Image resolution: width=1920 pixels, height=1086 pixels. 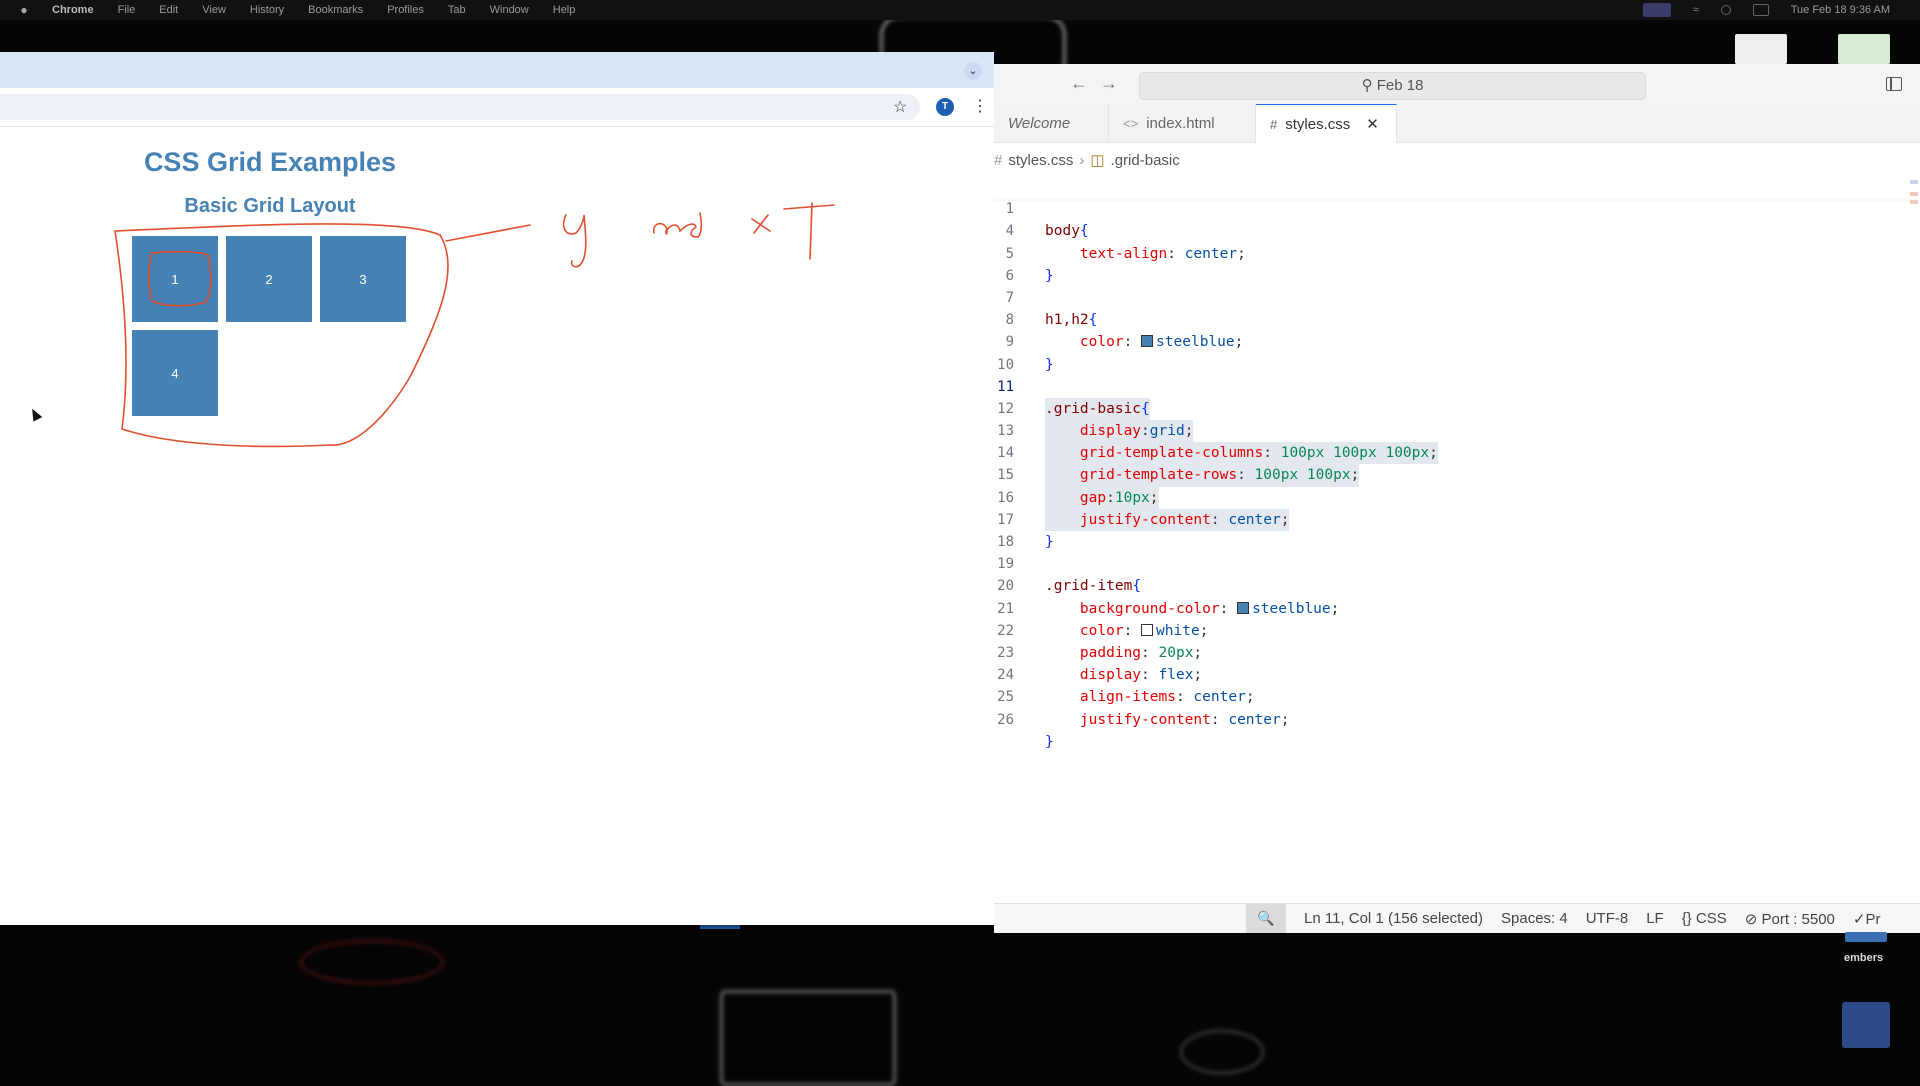 I want to click on breadcrumb-symbol: .grid-basic, so click(x=1145, y=160).